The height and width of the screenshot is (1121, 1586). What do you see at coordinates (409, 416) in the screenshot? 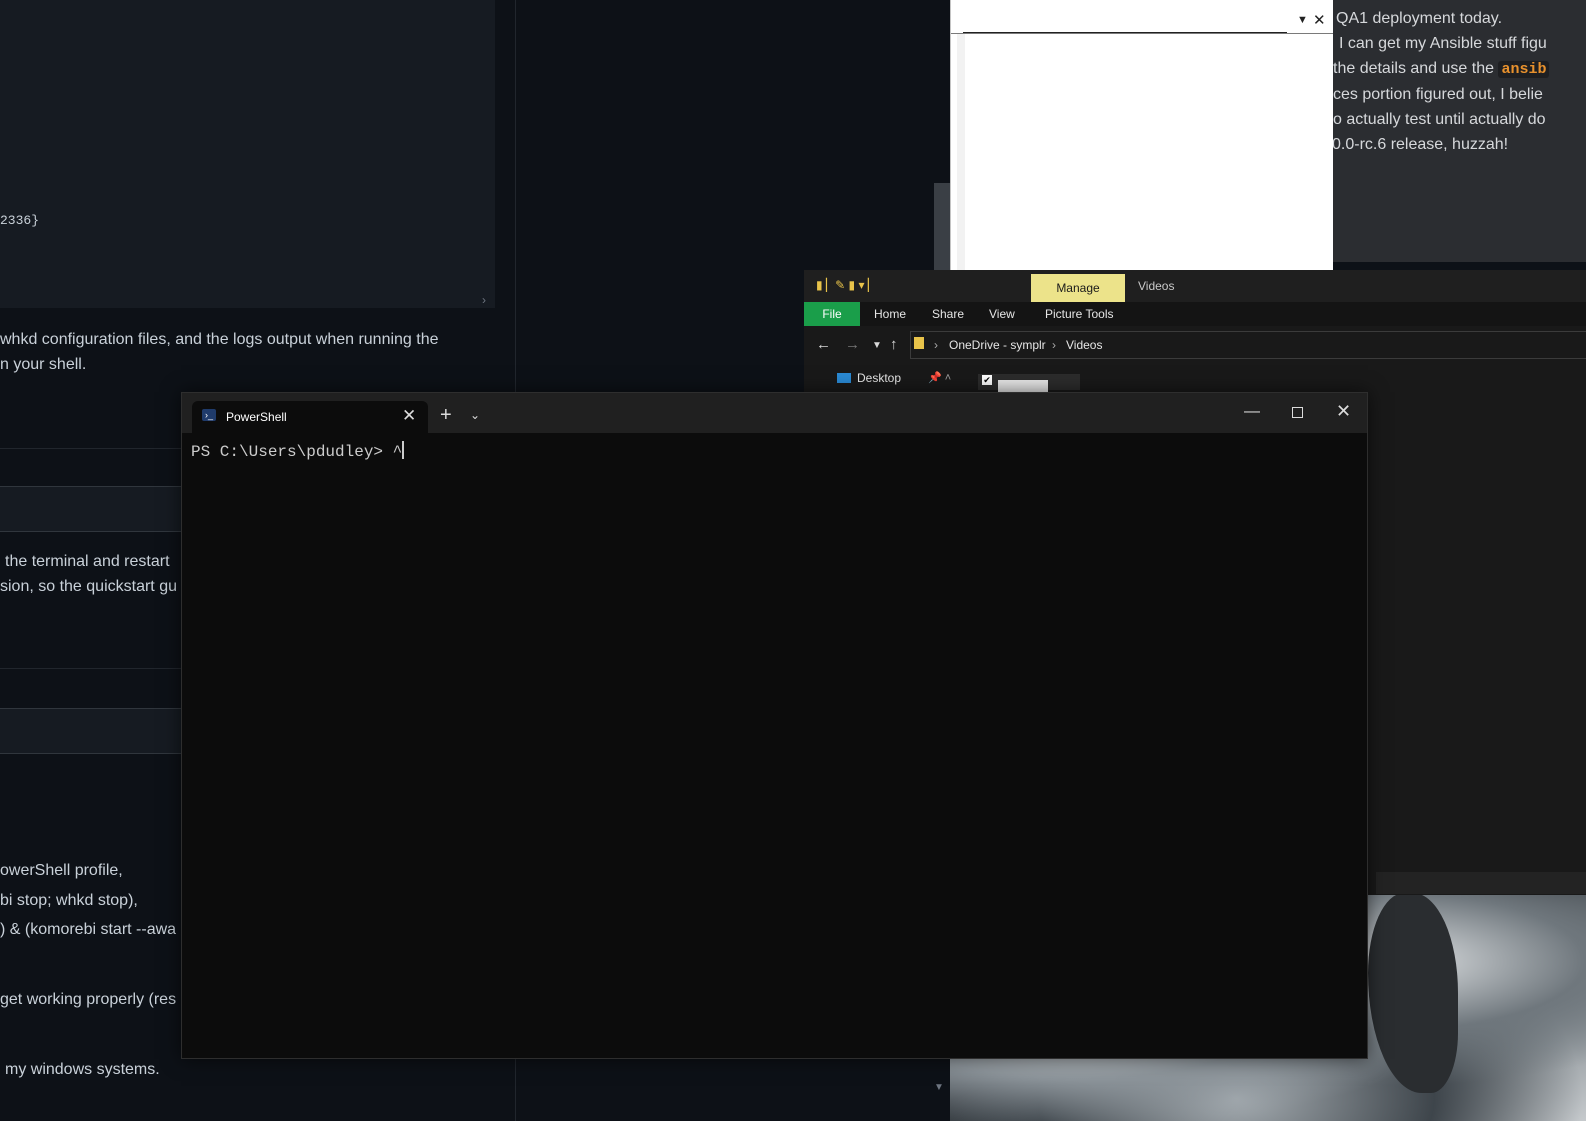
I see `tab-close-icon: ✕` at bounding box center [409, 416].